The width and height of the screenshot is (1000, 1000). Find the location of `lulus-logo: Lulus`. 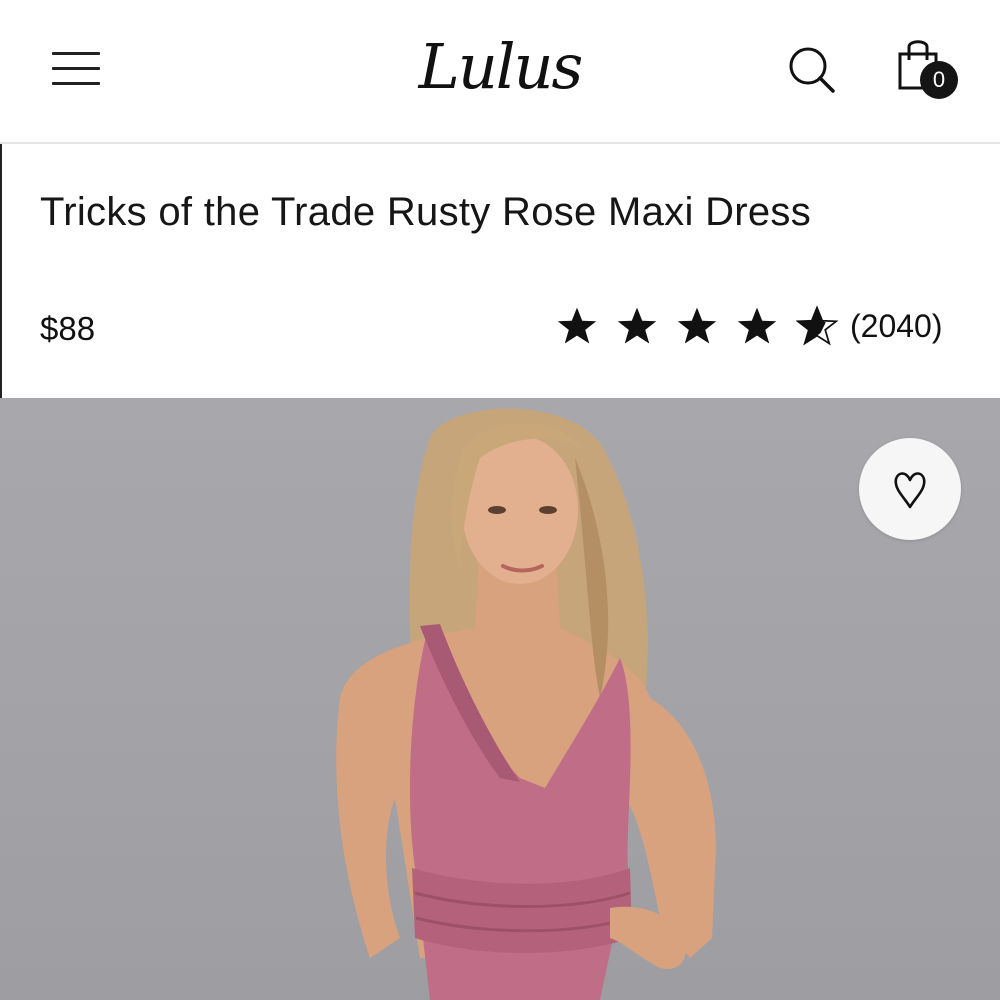

lulus-logo: Lulus is located at coordinates (500, 66).